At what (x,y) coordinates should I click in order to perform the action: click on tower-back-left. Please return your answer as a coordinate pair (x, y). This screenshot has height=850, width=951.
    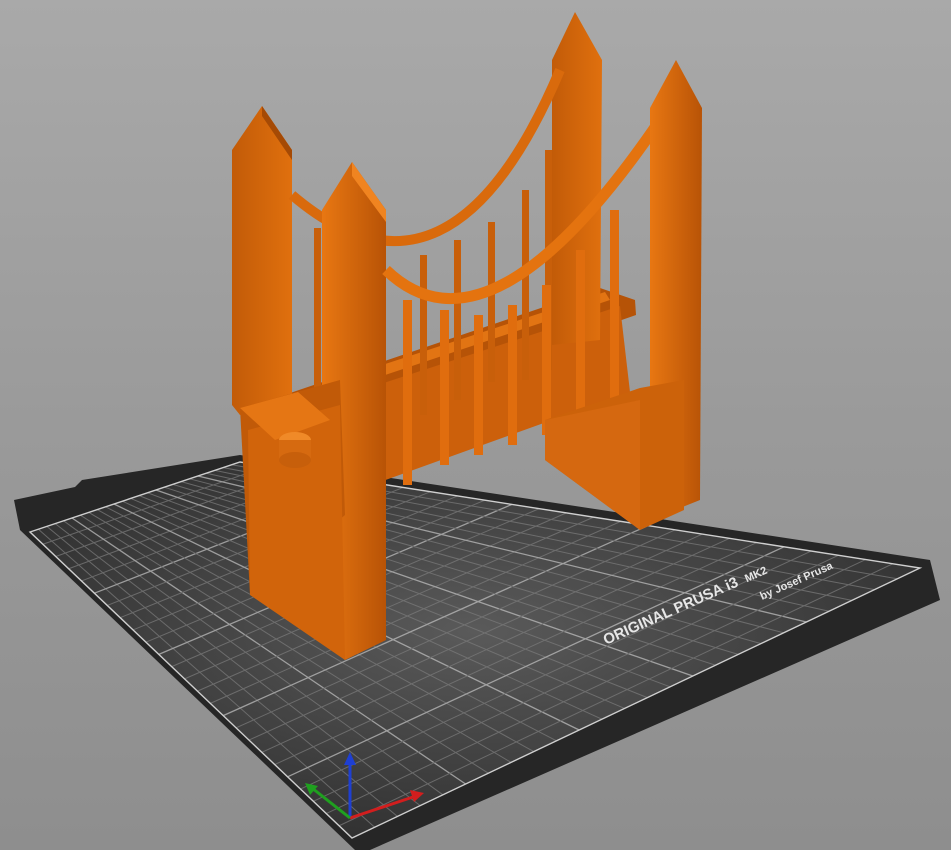
    Looking at the image, I should click on (262, 260).